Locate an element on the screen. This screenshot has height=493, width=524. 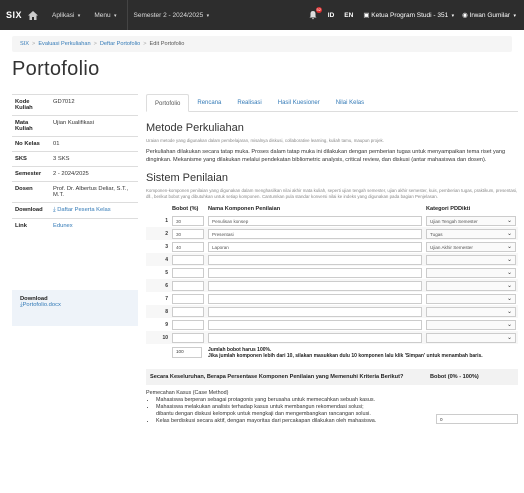
row-number: 9 is located at coordinates (166, 324).